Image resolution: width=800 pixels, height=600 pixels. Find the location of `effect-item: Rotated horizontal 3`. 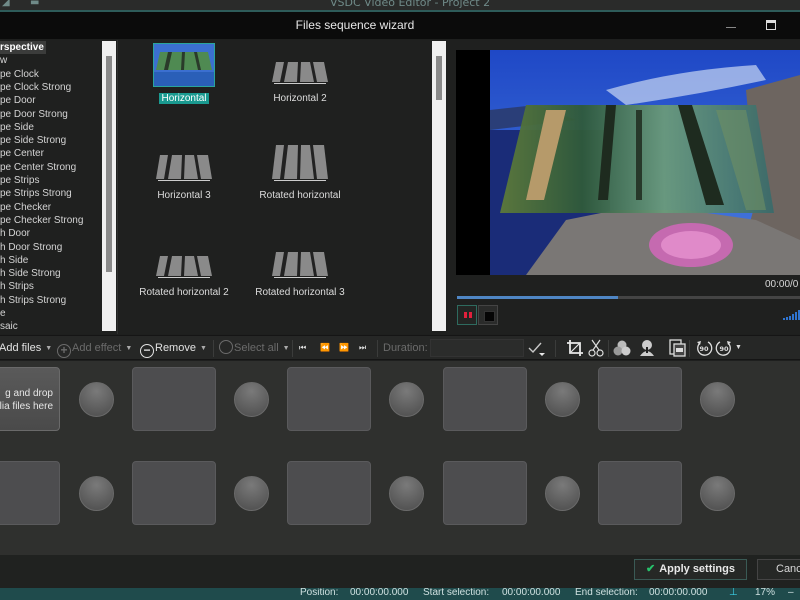

effect-item: Rotated horizontal 3 is located at coordinates (300, 267).